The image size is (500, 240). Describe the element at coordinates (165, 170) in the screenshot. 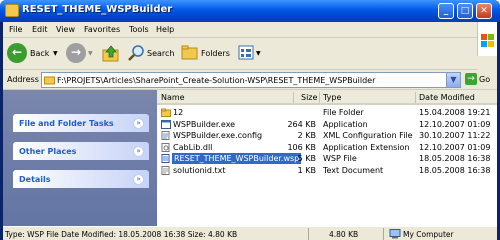

I see `text-file-icon` at that location.